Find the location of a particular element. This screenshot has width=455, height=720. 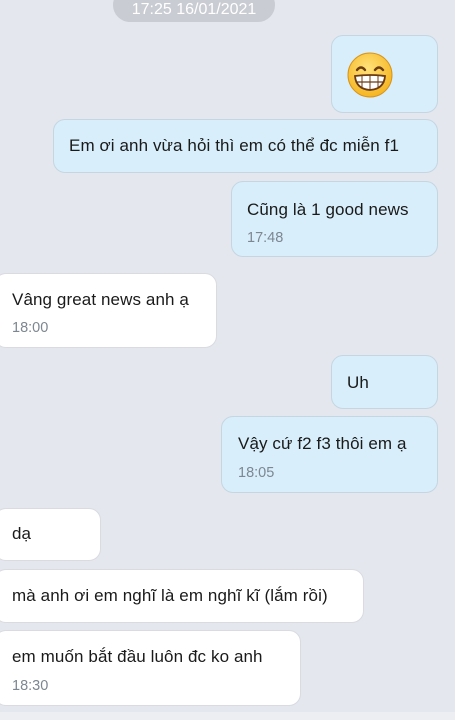

message-timestamp: 17:48 is located at coordinates (265, 238).